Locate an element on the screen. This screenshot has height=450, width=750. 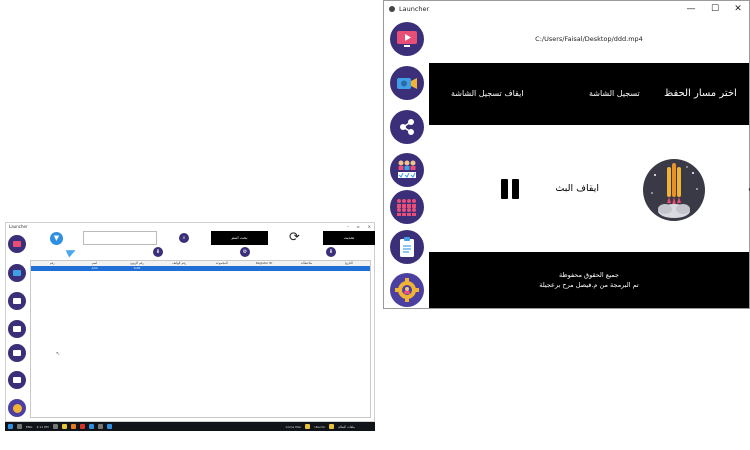
taskbar-label: ملفات النظام is located at coordinates (346, 427).